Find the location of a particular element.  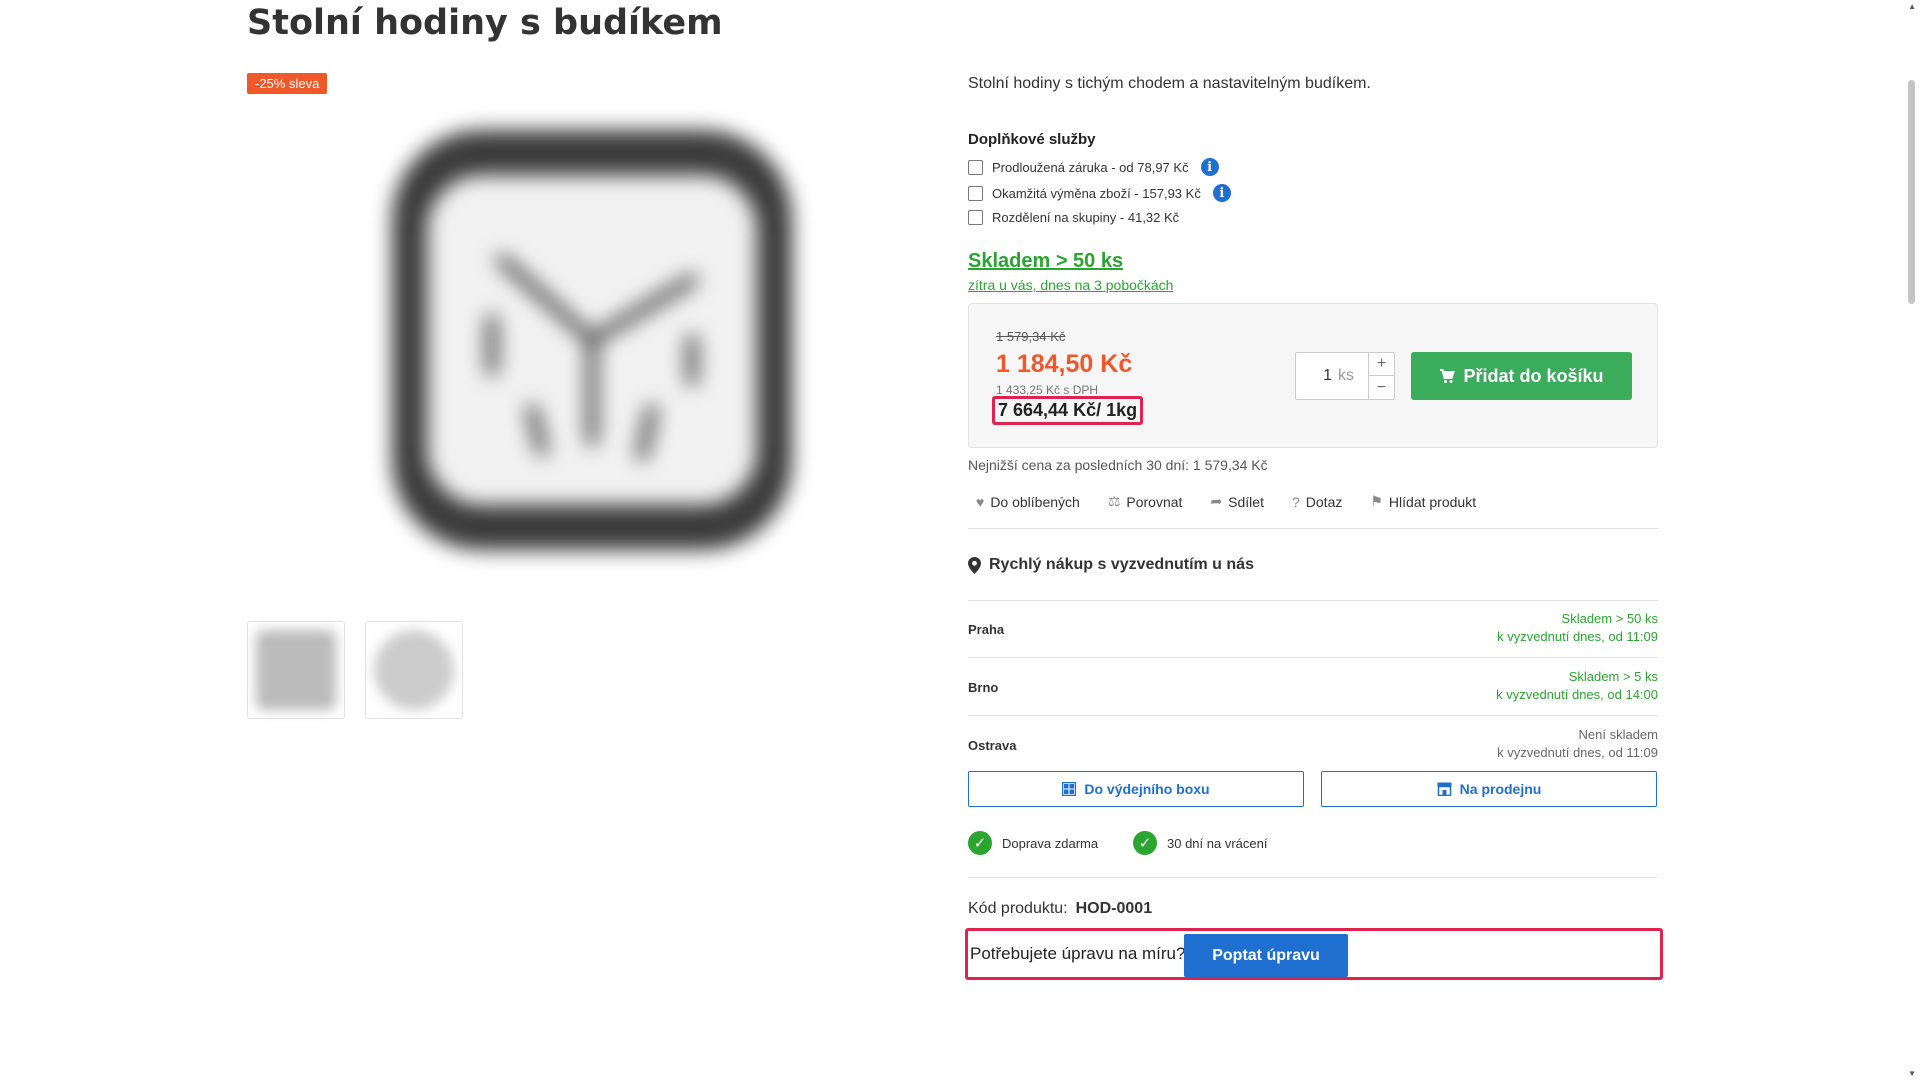

addon-group-split: Rozdělení na skupiny - 41,32 Kč is located at coordinates (1073, 217).